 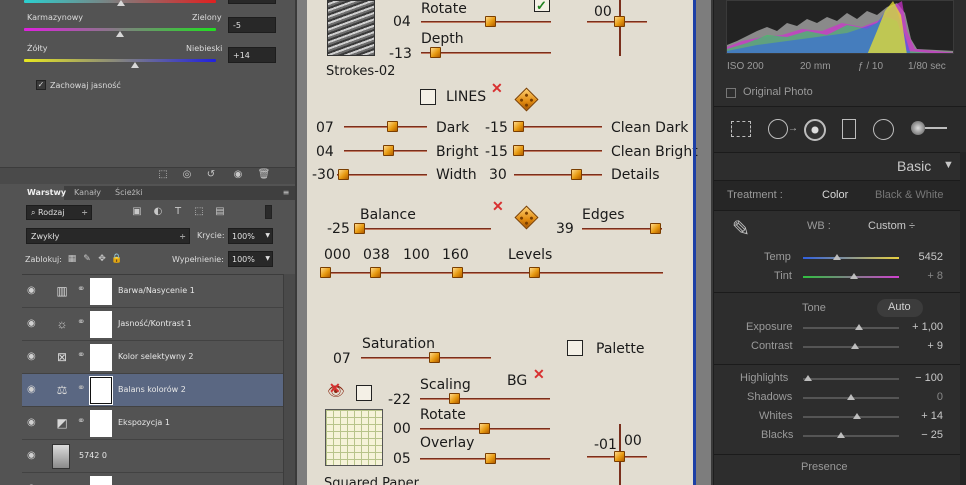 What do you see at coordinates (392, 126) in the screenshot?
I see `dark-slider-thumb` at bounding box center [392, 126].